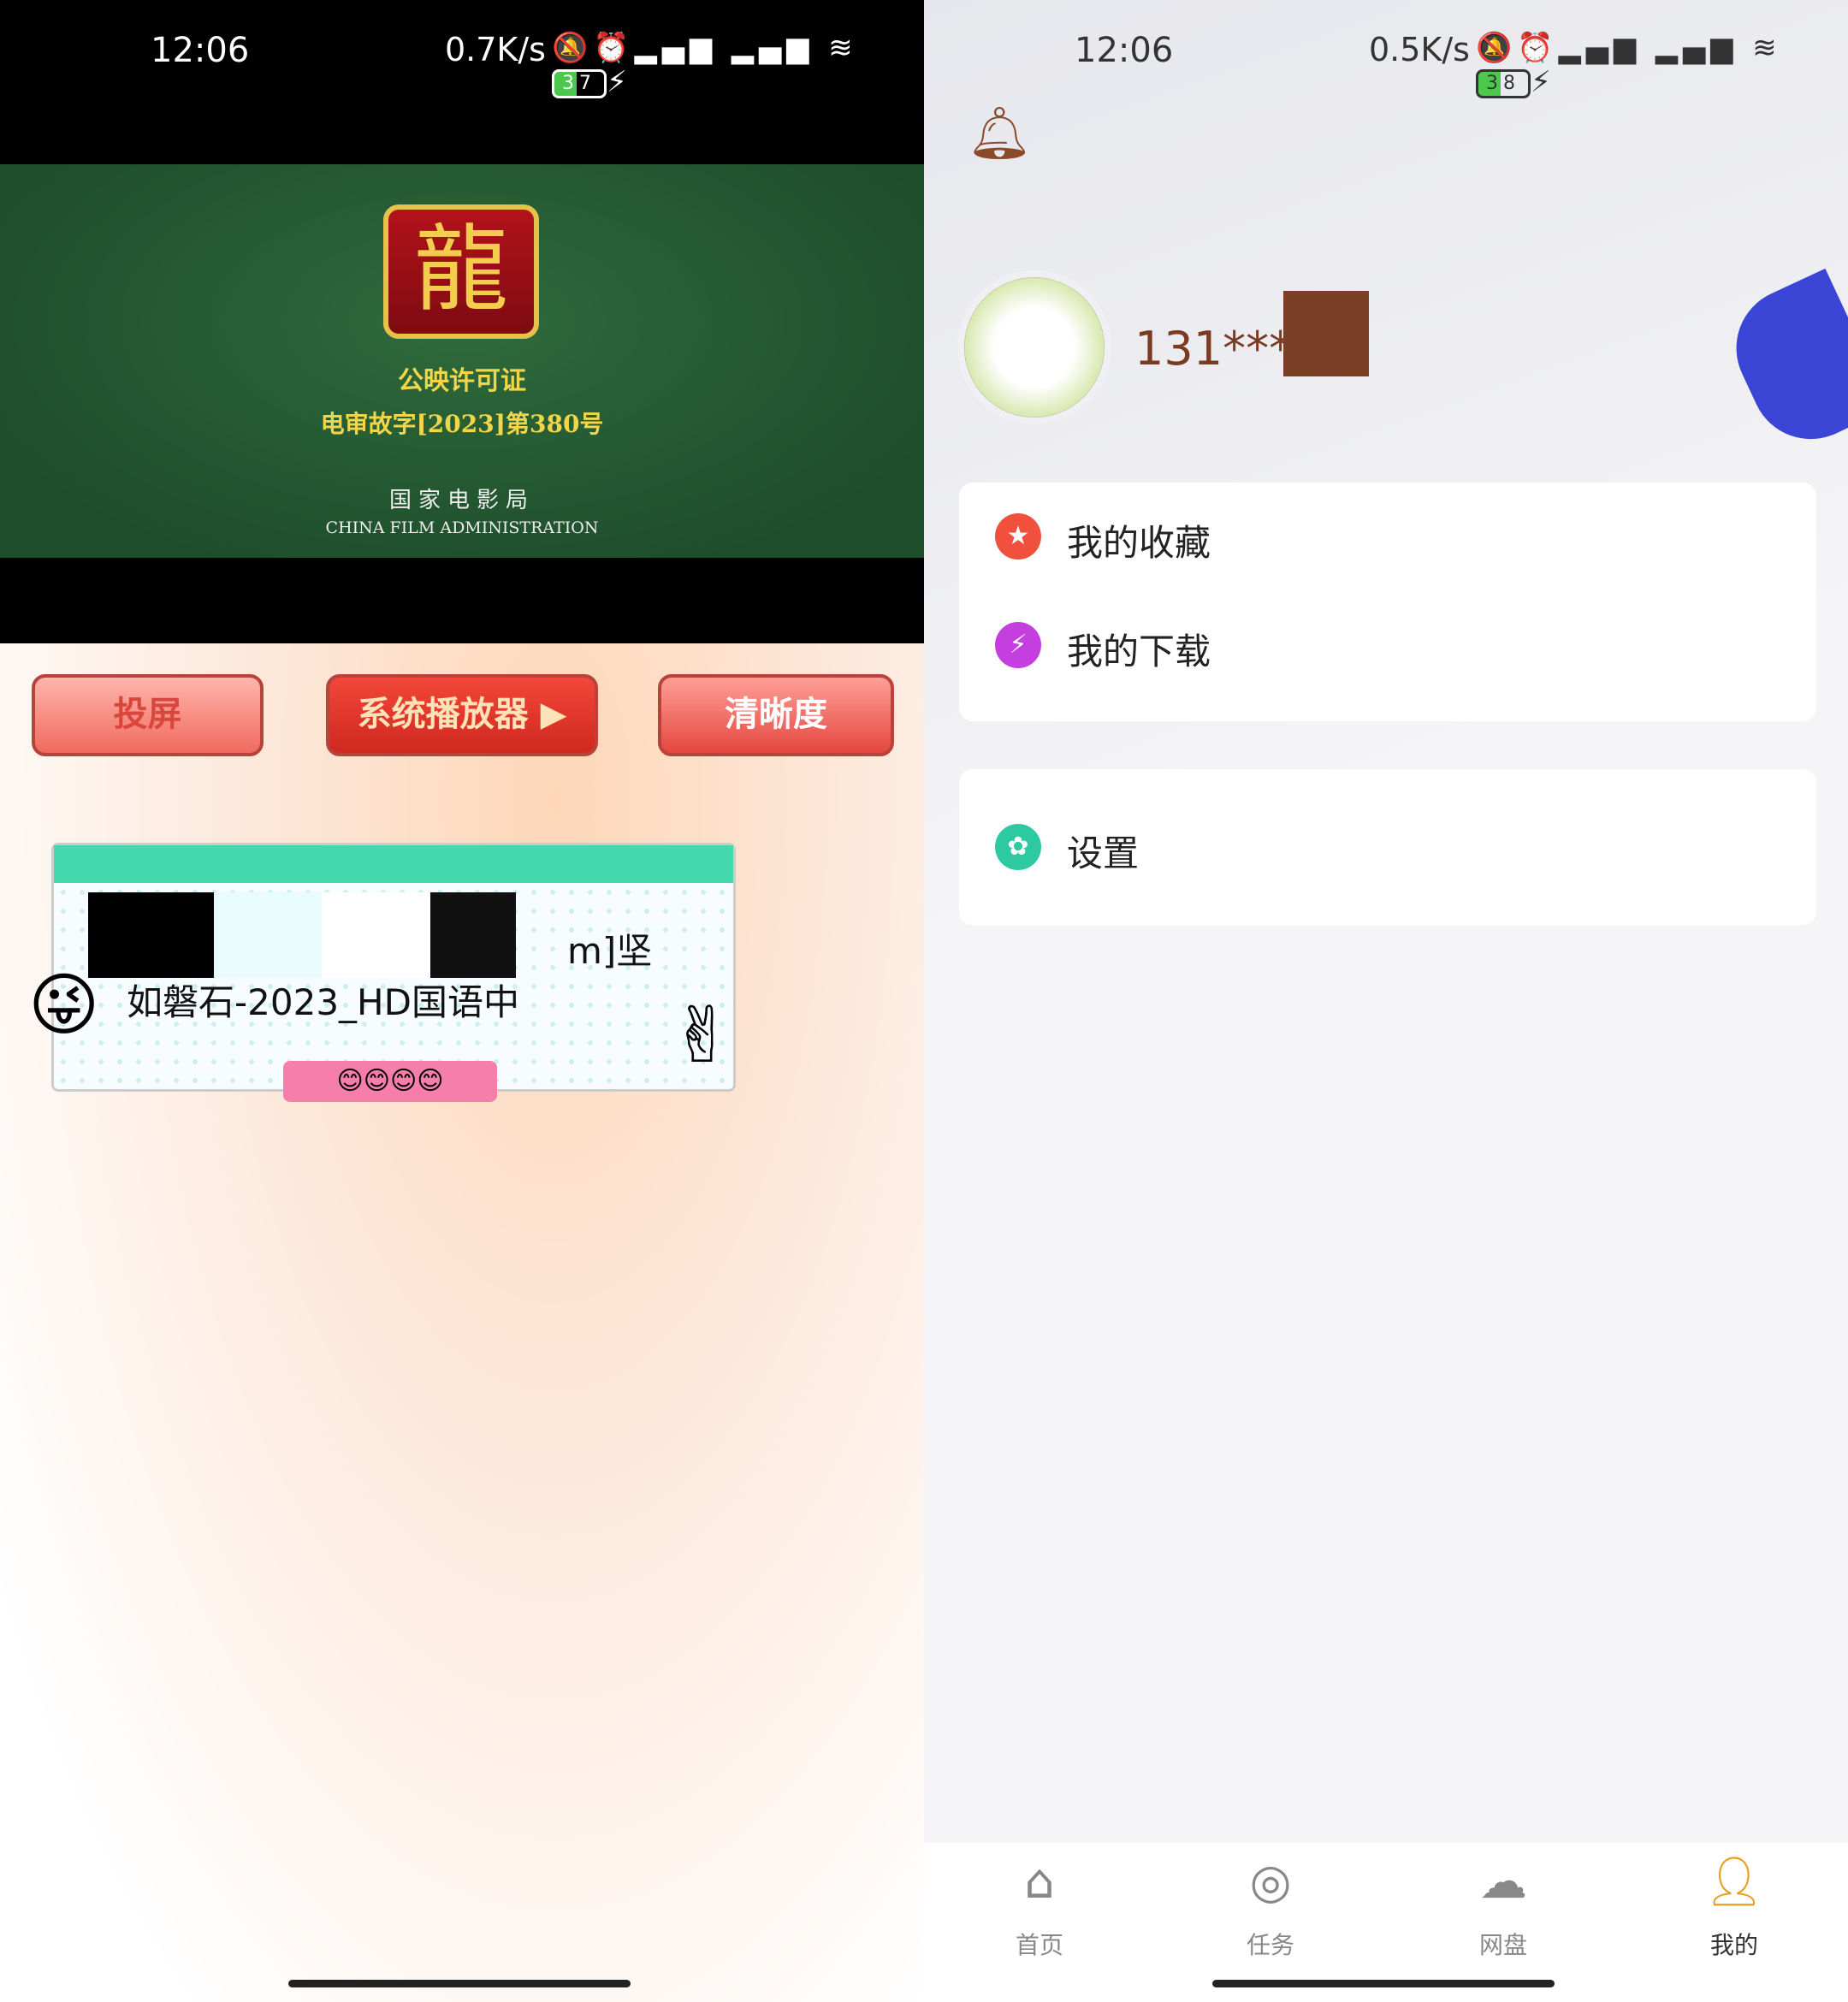 The width and height of the screenshot is (1848, 2002). Describe the element at coordinates (1503, 83) in the screenshot. I see `battery-icon: 38` at that location.